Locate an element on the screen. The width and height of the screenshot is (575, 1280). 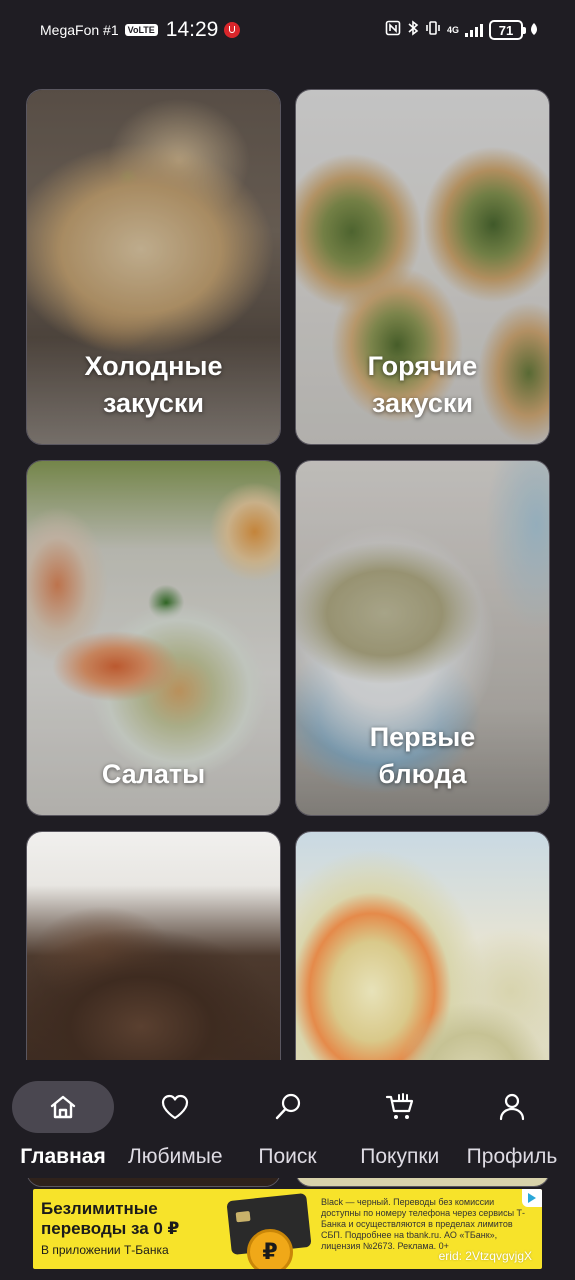
nav-purchases: Покупки is located at coordinates (400, 1119).